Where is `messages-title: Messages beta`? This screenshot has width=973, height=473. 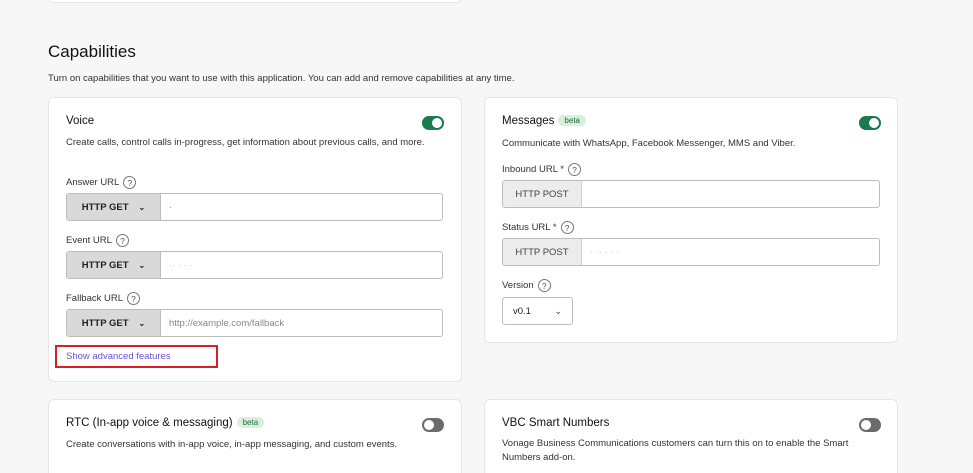 messages-title: Messages beta is located at coordinates (544, 121).